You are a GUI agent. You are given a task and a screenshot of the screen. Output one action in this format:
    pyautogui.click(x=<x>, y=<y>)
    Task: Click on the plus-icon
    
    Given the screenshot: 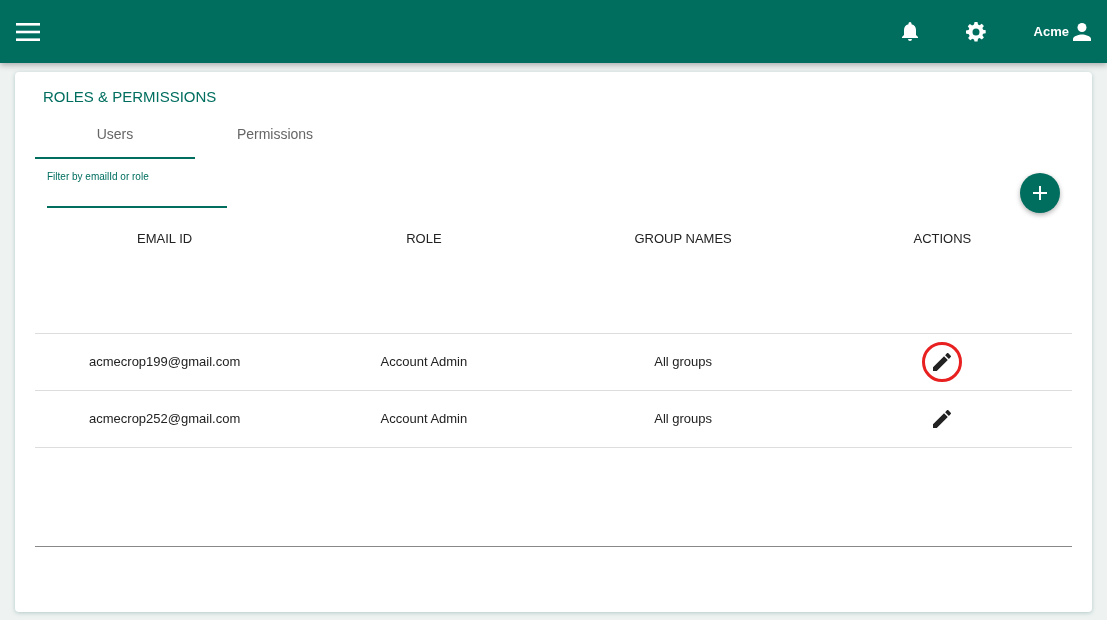 What is the action you would take?
    pyautogui.click(x=1040, y=193)
    